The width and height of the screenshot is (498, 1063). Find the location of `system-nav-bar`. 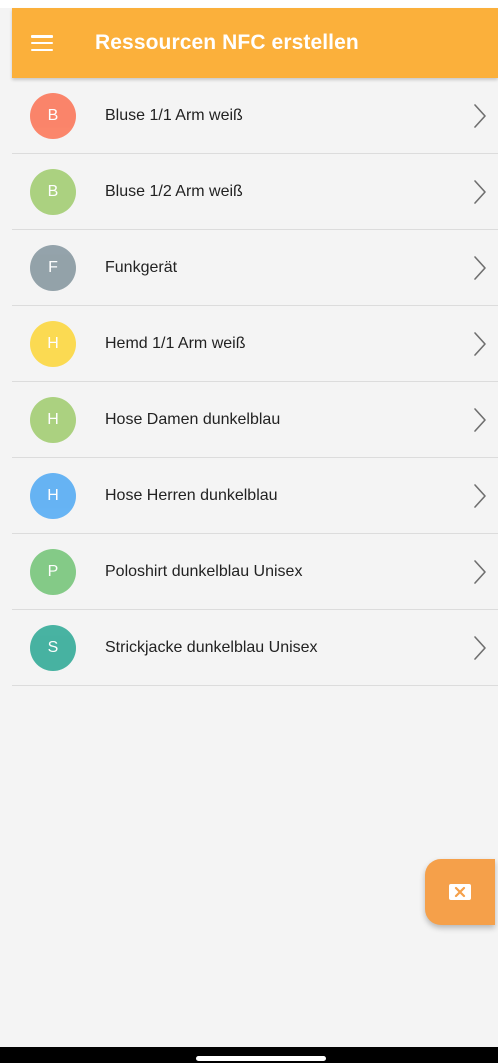

system-nav-bar is located at coordinates (249, 1055).